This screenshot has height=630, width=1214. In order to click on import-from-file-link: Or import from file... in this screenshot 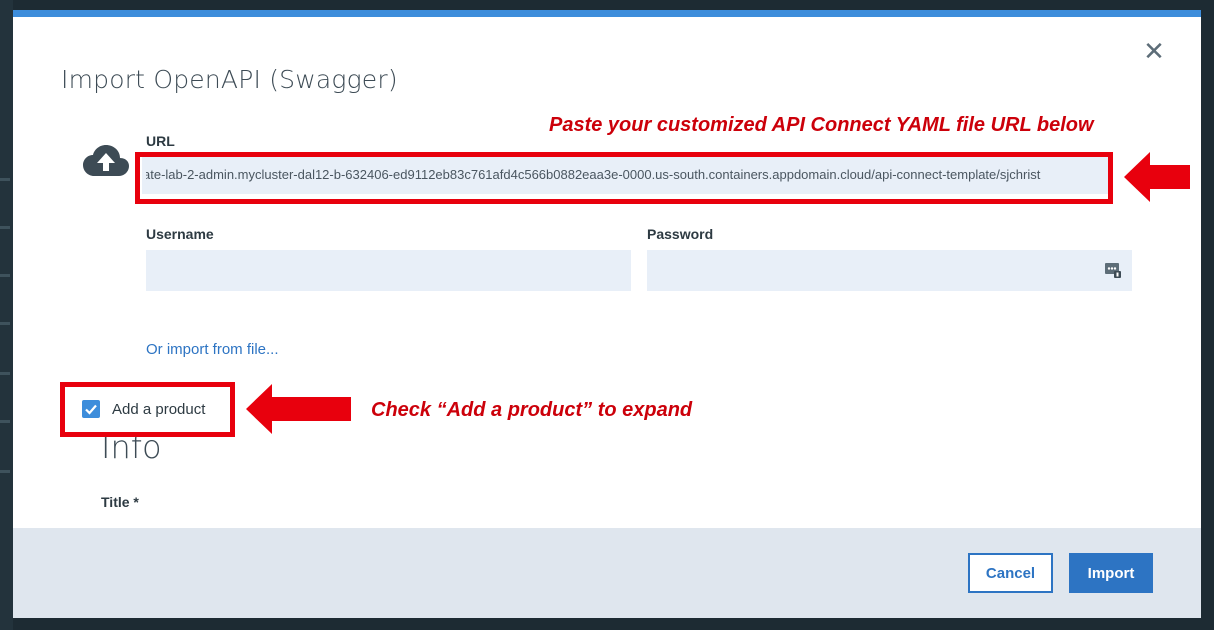, I will do `click(212, 349)`.